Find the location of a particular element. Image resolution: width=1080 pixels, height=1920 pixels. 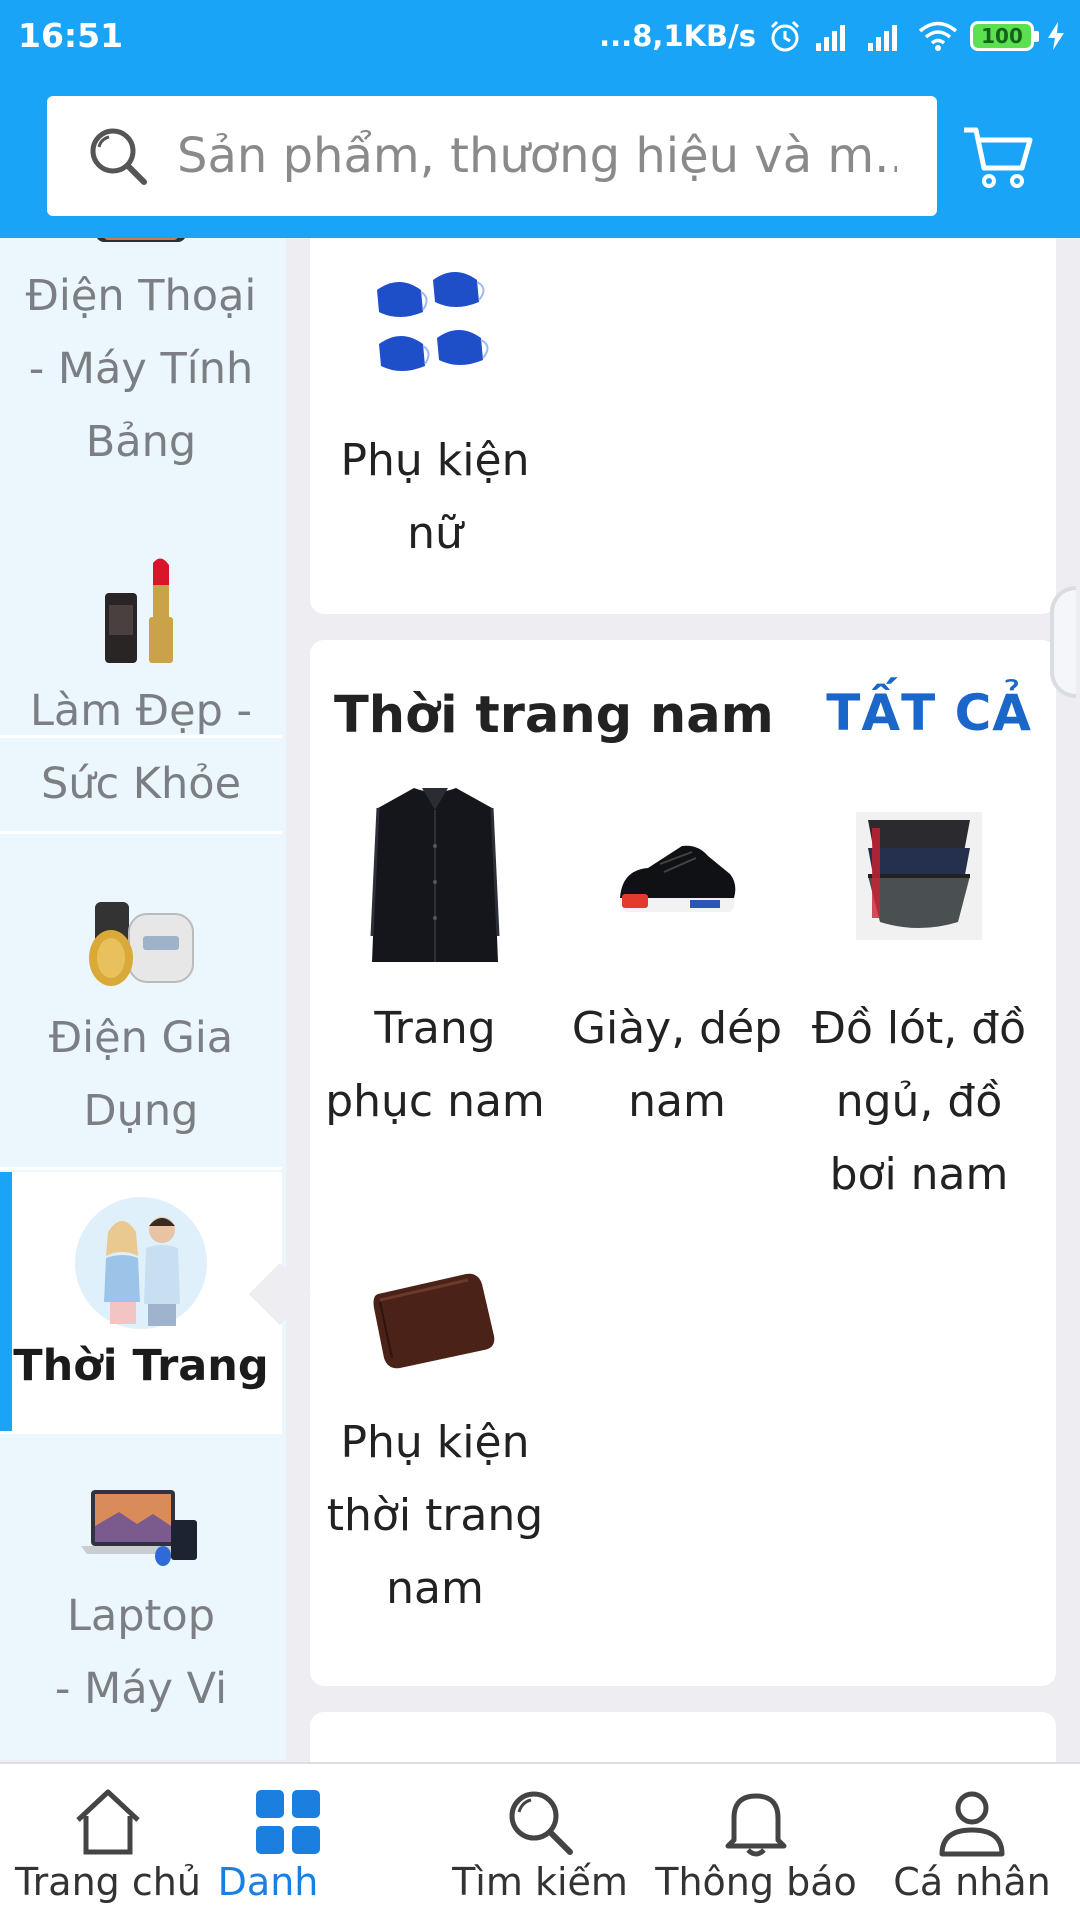

nav-notifications: Thông báo is located at coordinates (756, 1842).